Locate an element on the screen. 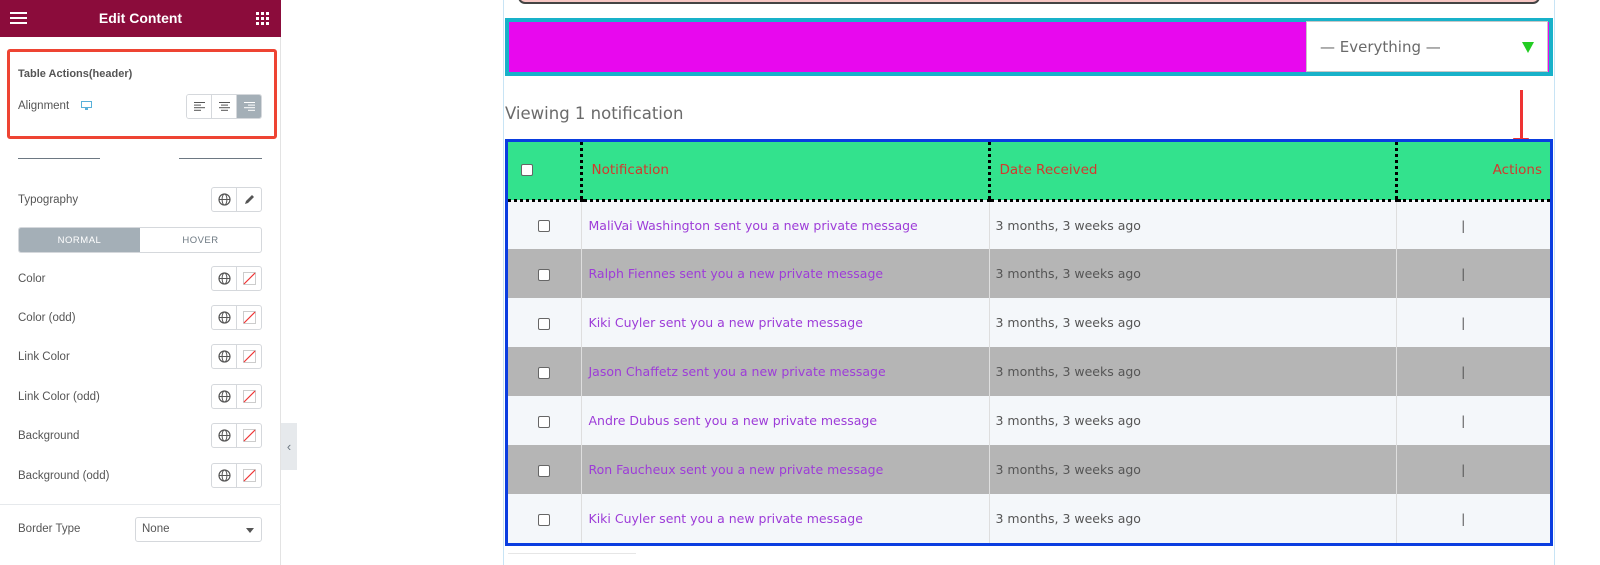 The height and width of the screenshot is (565, 1600). border-type-value: None is located at coordinates (156, 529).